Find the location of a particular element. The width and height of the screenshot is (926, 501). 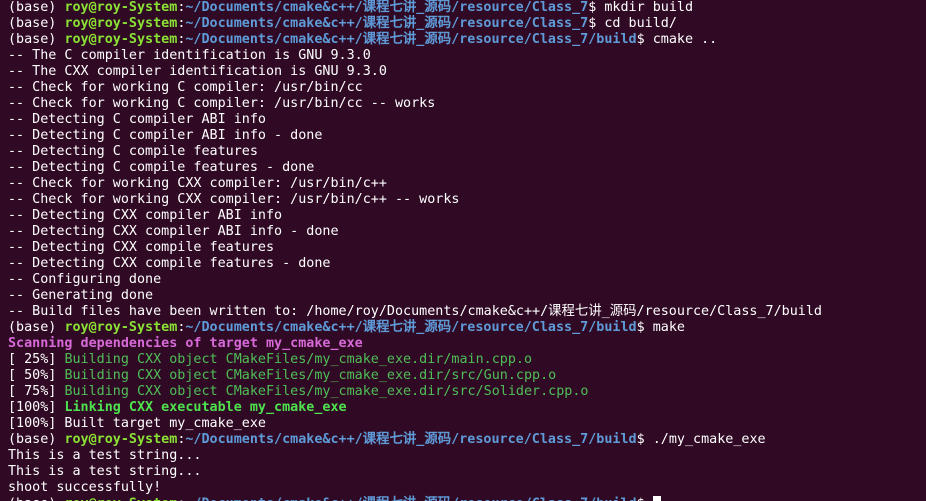

cmake-output-line: -- Detecting CXX compile features is located at coordinates (141, 247).